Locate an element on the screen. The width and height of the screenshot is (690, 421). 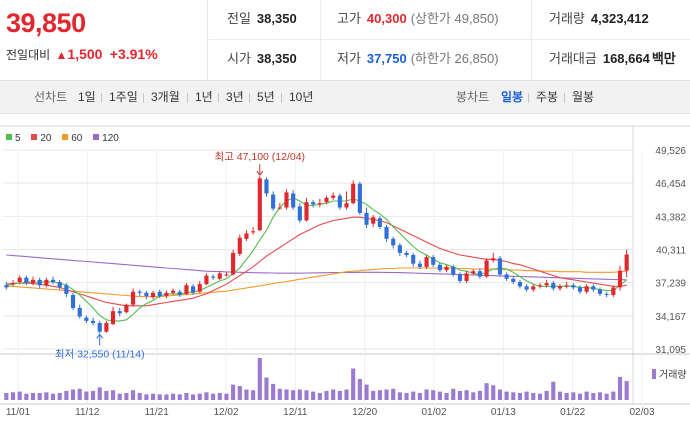
y-tick-label: 37,239 is located at coordinates (670, 284).